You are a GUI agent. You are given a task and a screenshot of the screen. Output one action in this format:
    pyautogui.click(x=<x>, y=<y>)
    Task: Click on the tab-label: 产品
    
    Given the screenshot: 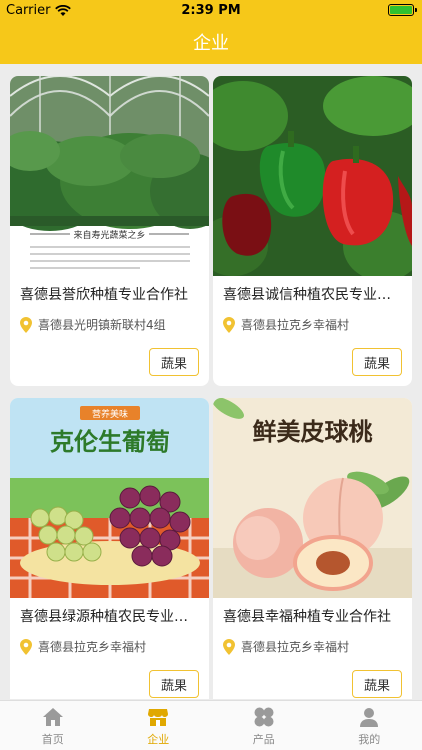 What is the action you would take?
    pyautogui.click(x=263, y=739)
    